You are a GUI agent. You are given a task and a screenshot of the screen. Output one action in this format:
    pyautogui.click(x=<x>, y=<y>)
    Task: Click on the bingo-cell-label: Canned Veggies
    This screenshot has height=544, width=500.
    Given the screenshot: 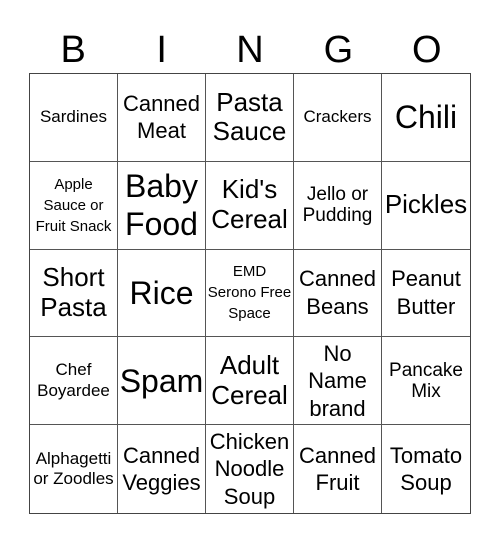 What is the action you would take?
    pyautogui.click(x=161, y=469)
    